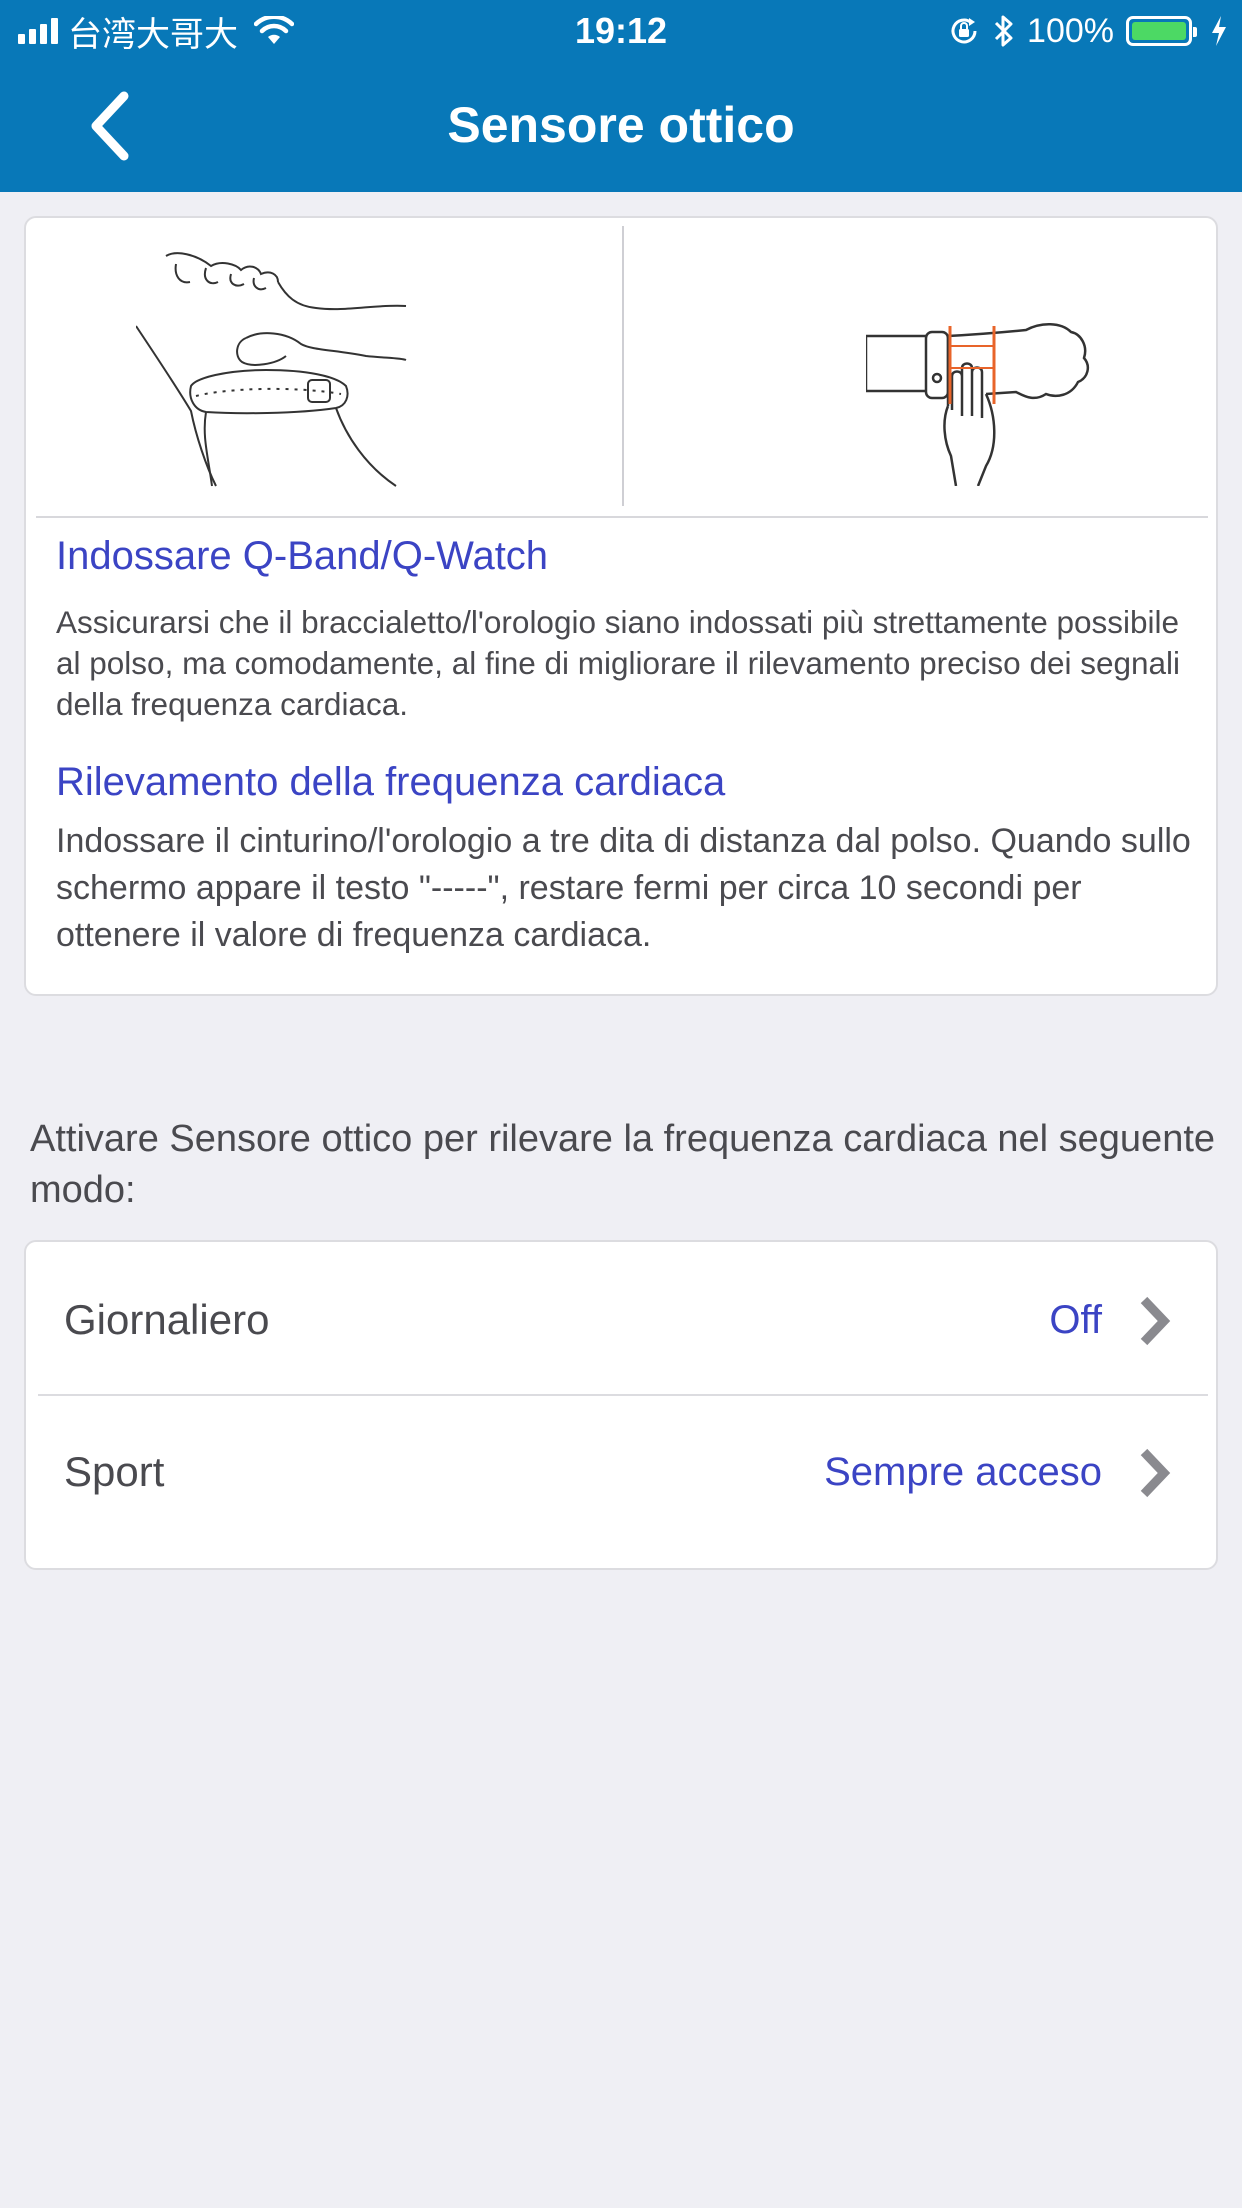 The height and width of the screenshot is (2208, 1242). What do you see at coordinates (623, 366) in the screenshot?
I see `image-divider` at bounding box center [623, 366].